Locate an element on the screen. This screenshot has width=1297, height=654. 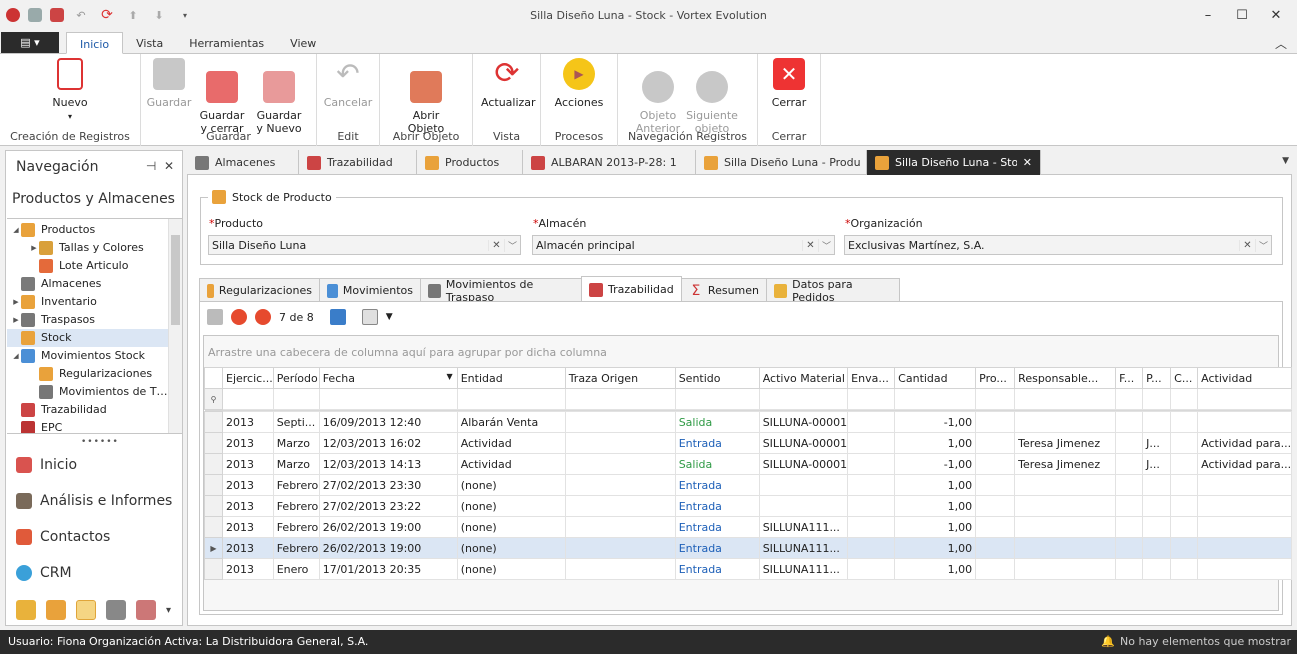
next-record-icon is located at coordinates (263, 317).